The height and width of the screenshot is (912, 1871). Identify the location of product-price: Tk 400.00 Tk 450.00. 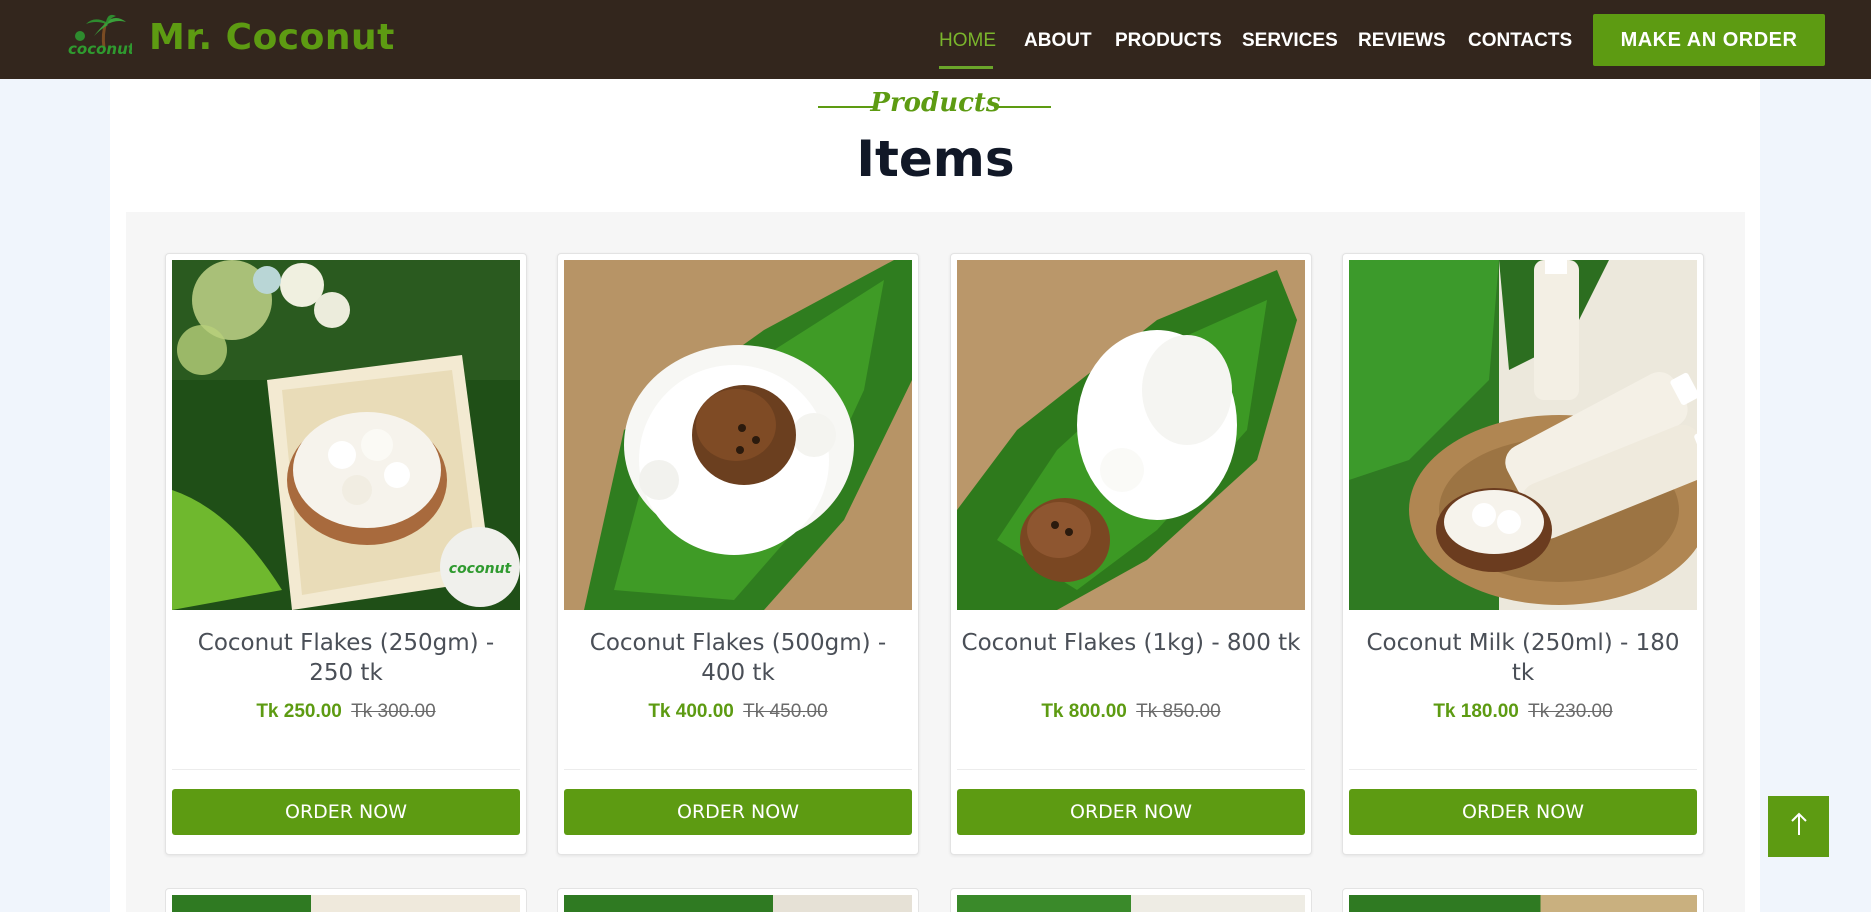
(738, 712).